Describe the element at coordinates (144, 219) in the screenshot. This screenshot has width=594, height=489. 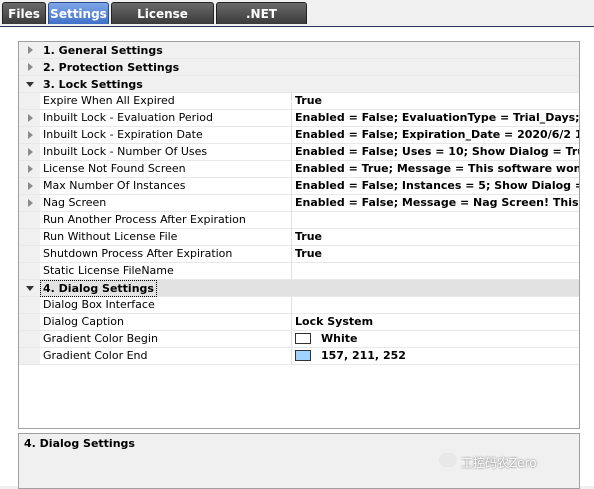
I see `property-name: Run Another Process After Expiration` at that location.